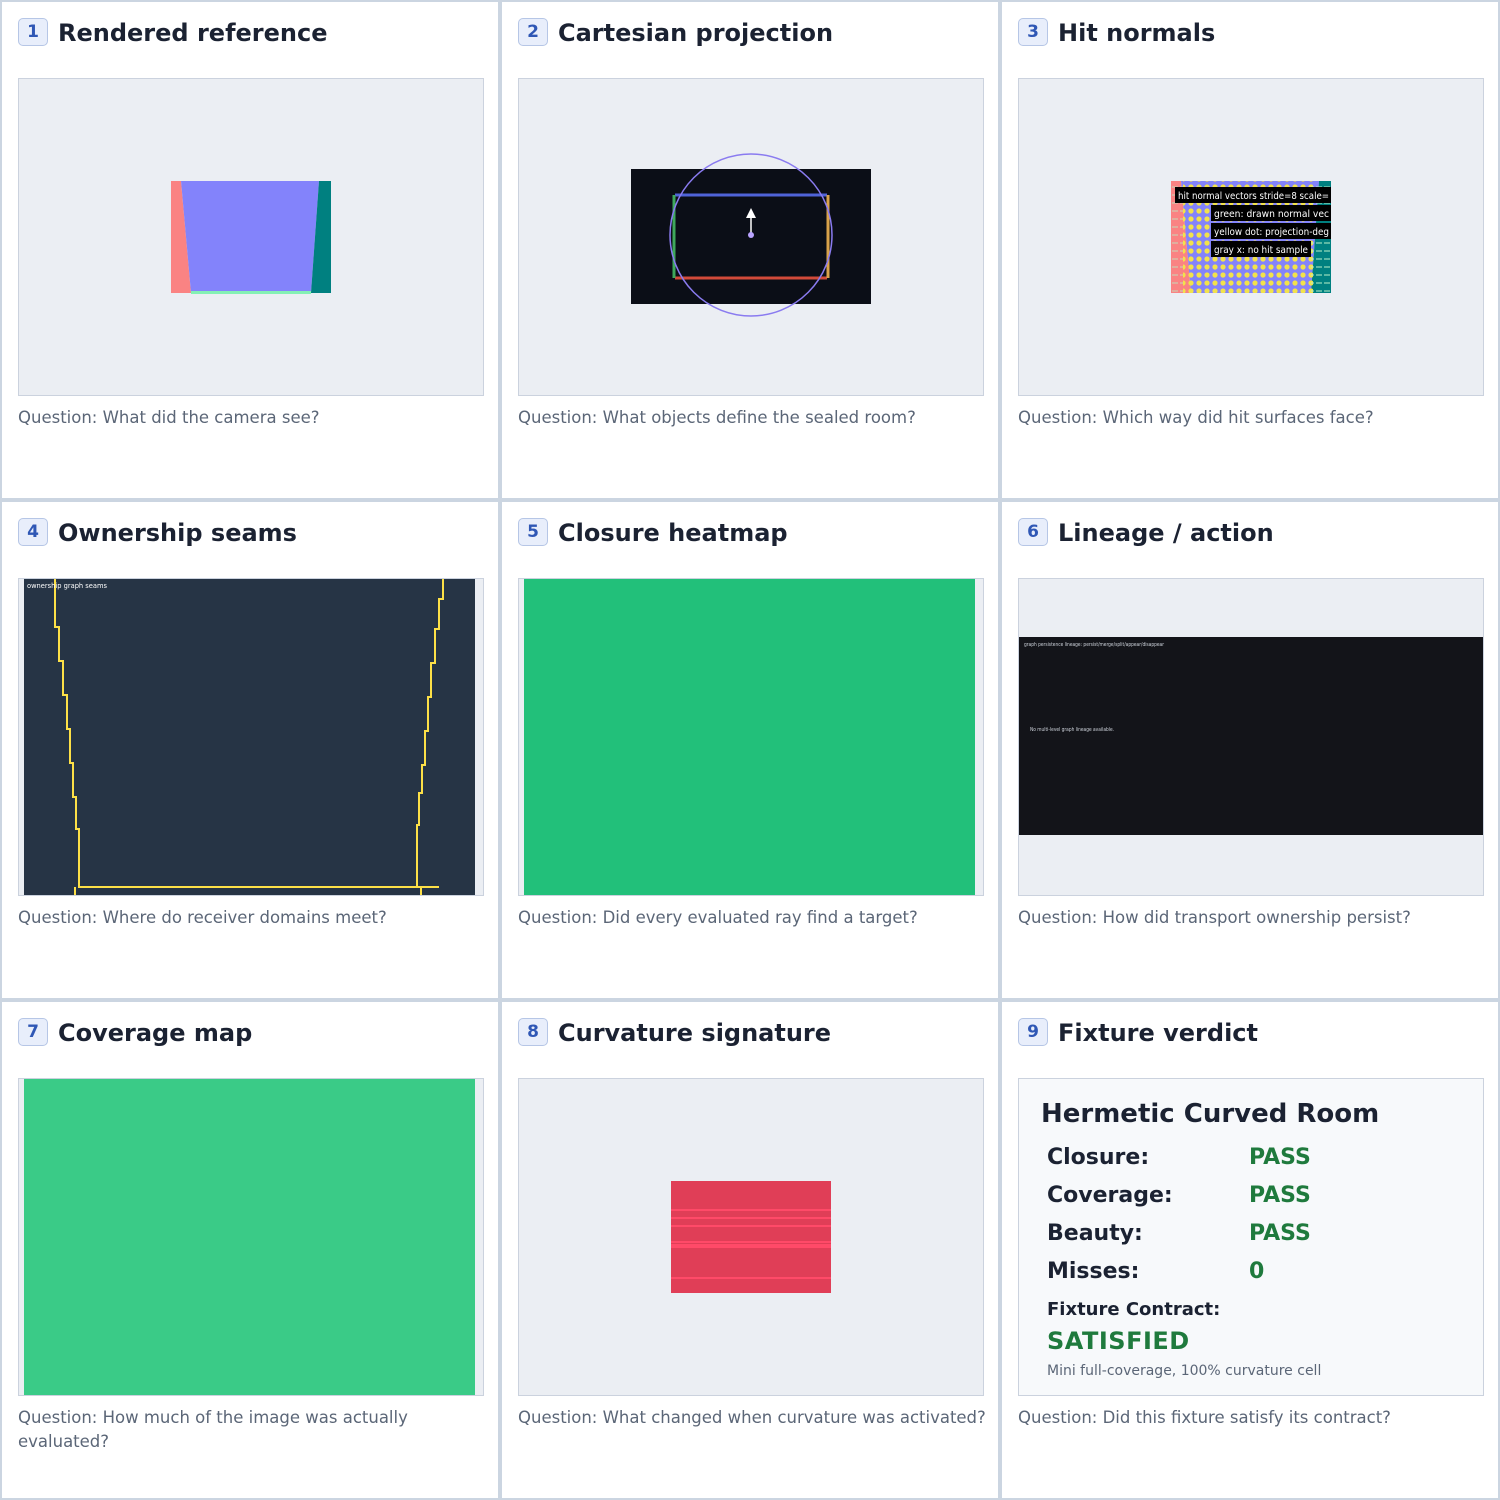 This screenshot has width=1500, height=1500. Describe the element at coordinates (1118, 1341) in the screenshot. I see `contract-status: SATISFIED` at that location.